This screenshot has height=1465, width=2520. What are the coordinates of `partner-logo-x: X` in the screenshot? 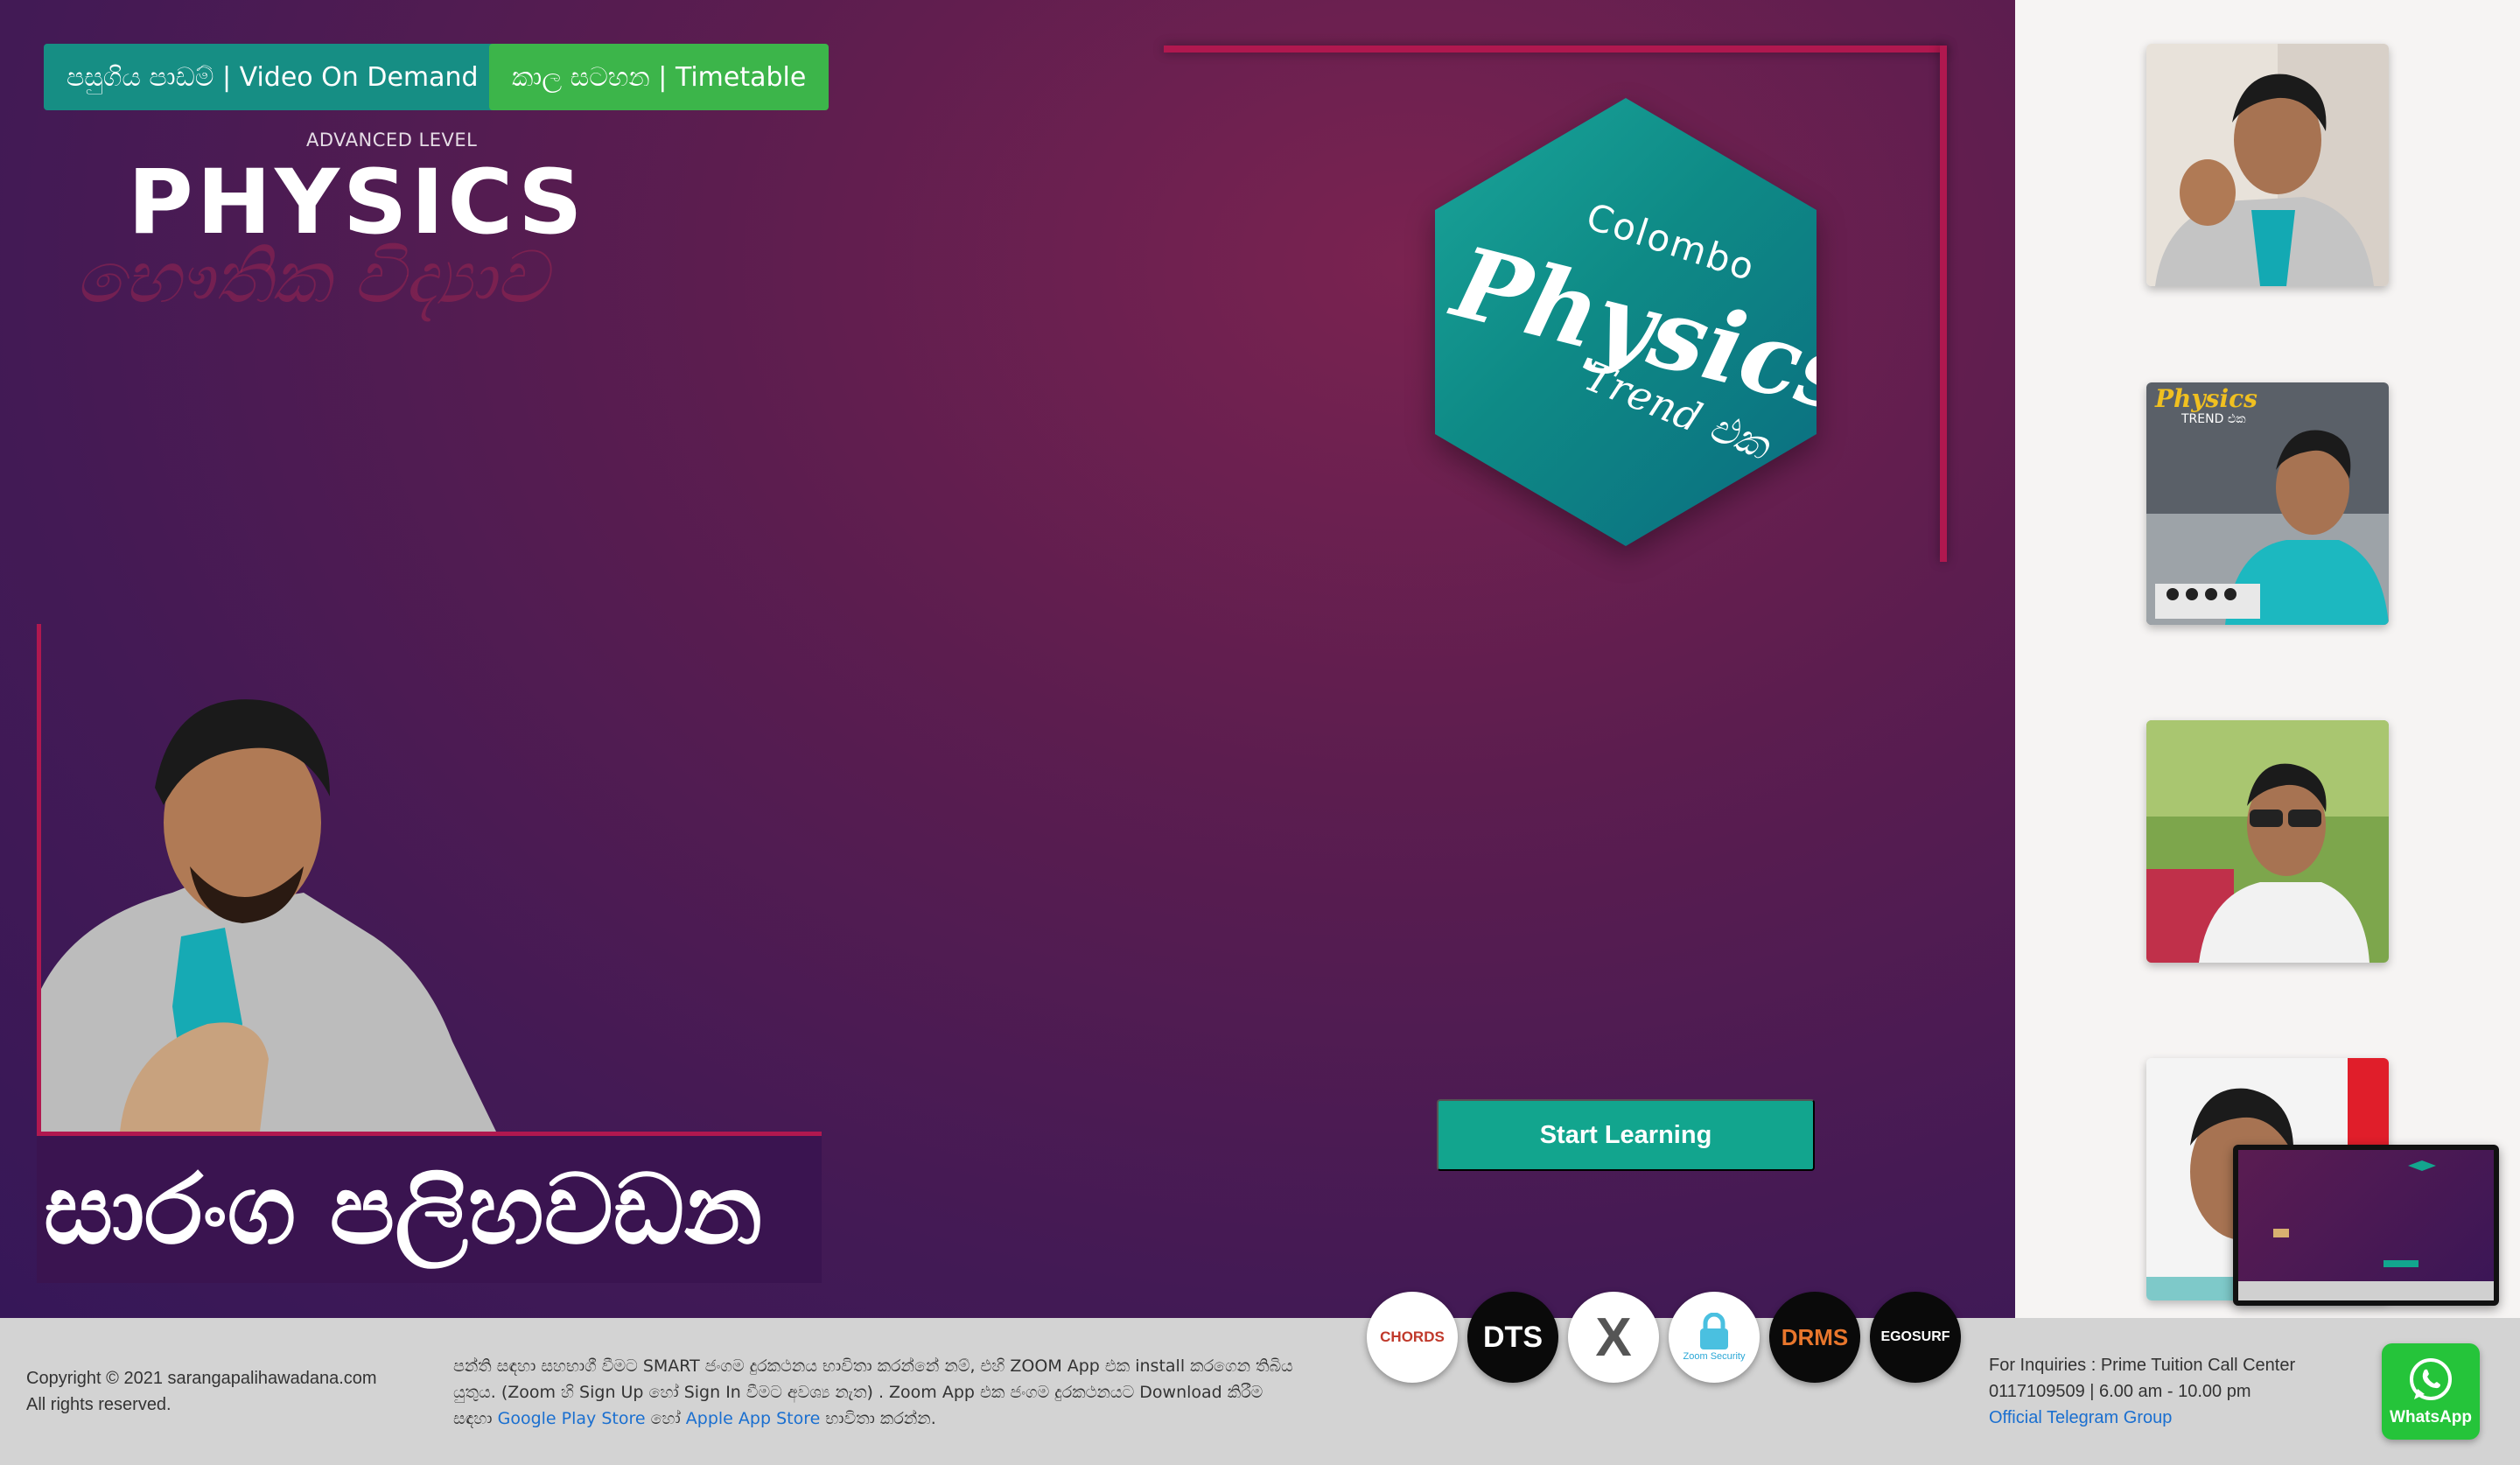 It's located at (1613, 1337).